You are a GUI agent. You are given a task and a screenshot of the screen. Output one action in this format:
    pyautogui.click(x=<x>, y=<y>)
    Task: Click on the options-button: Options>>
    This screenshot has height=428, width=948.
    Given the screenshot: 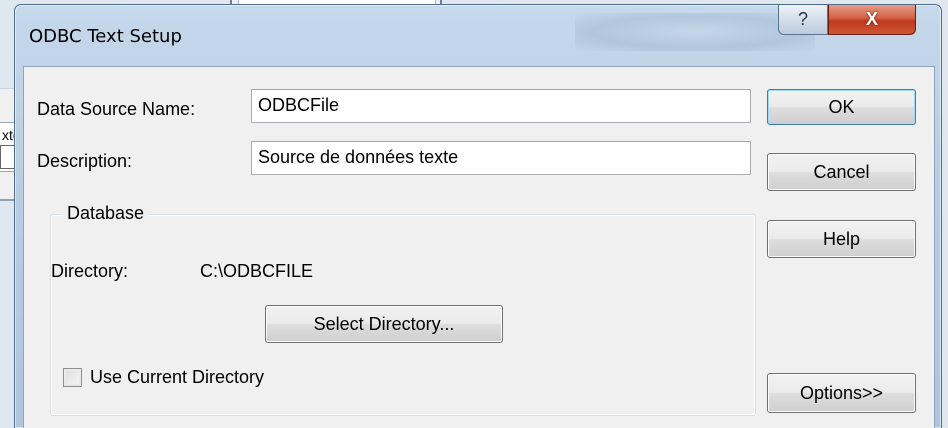 What is the action you would take?
    pyautogui.click(x=841, y=393)
    